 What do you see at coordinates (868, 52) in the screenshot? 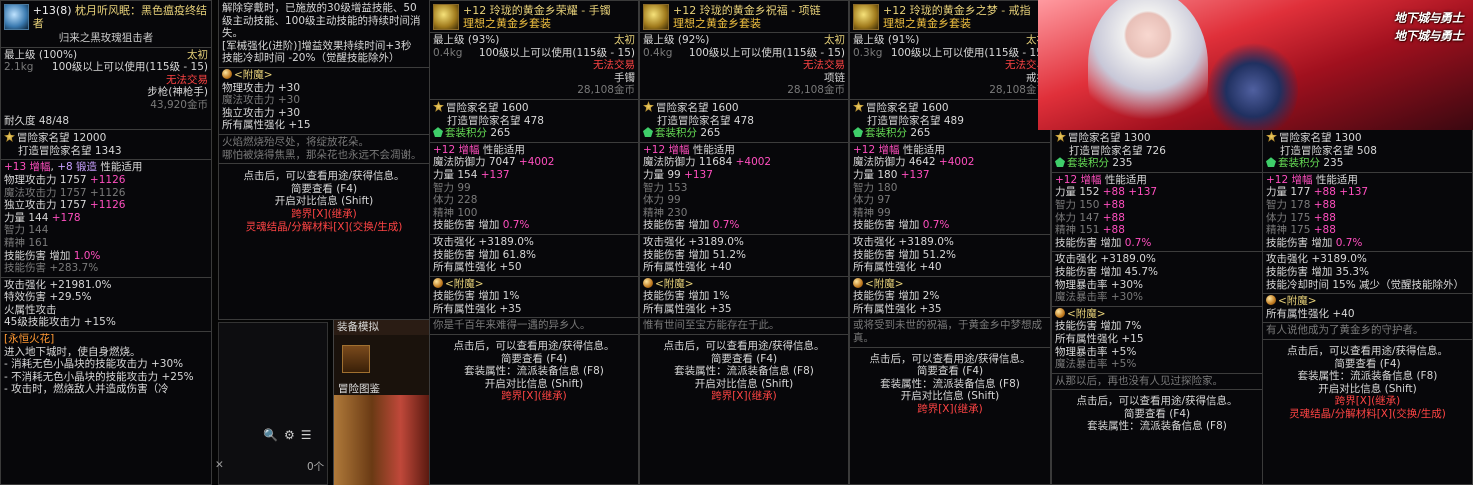
I see `item-weight: 0.3kg` at bounding box center [868, 52].